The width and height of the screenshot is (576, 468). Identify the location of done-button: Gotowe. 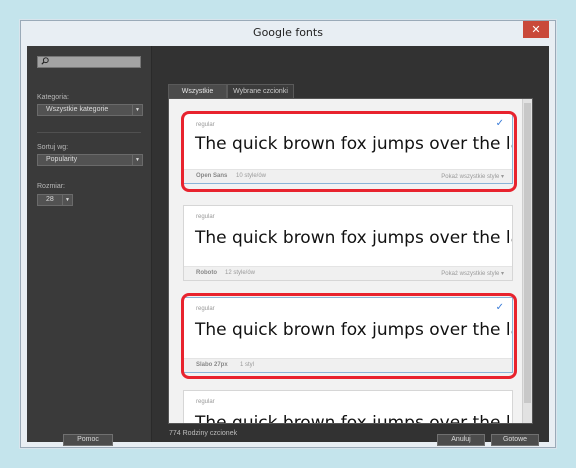
(515, 440).